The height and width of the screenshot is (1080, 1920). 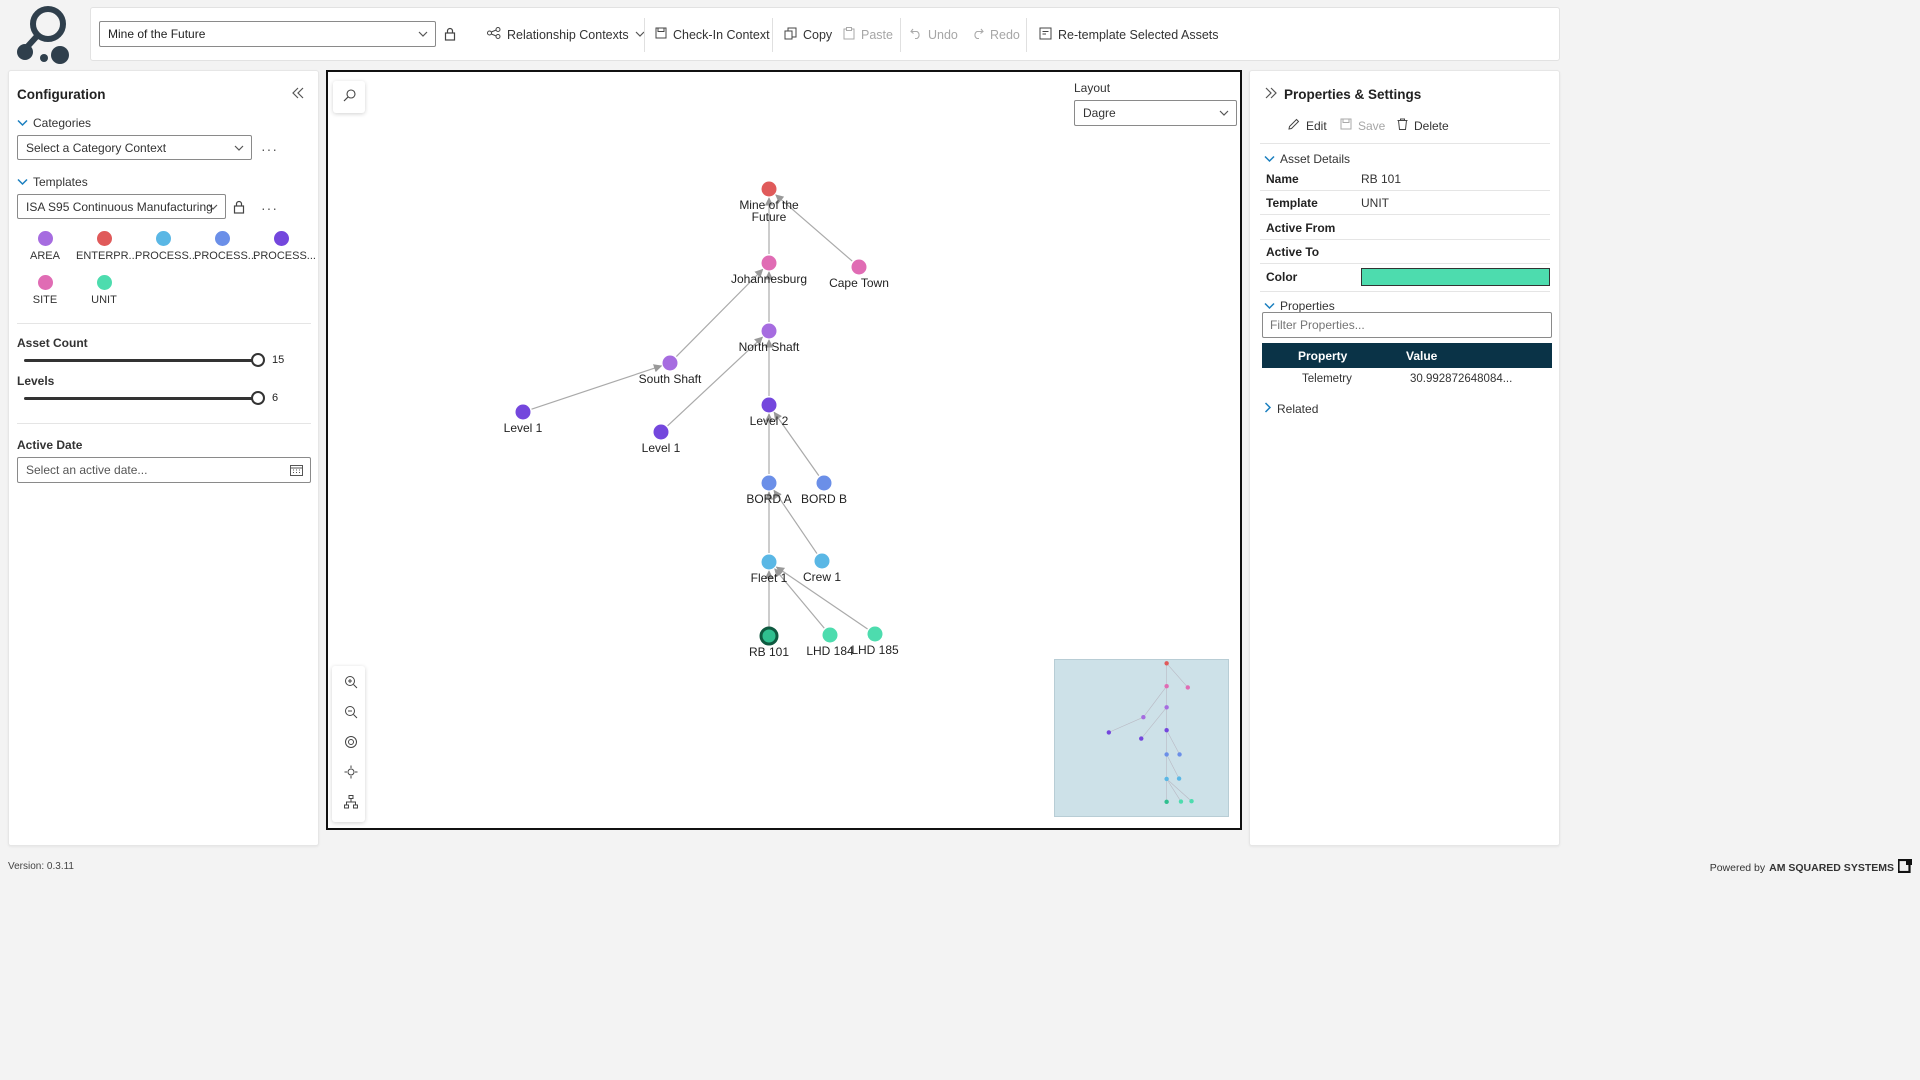 What do you see at coordinates (258, 398) in the screenshot?
I see `levels-slider-thumb` at bounding box center [258, 398].